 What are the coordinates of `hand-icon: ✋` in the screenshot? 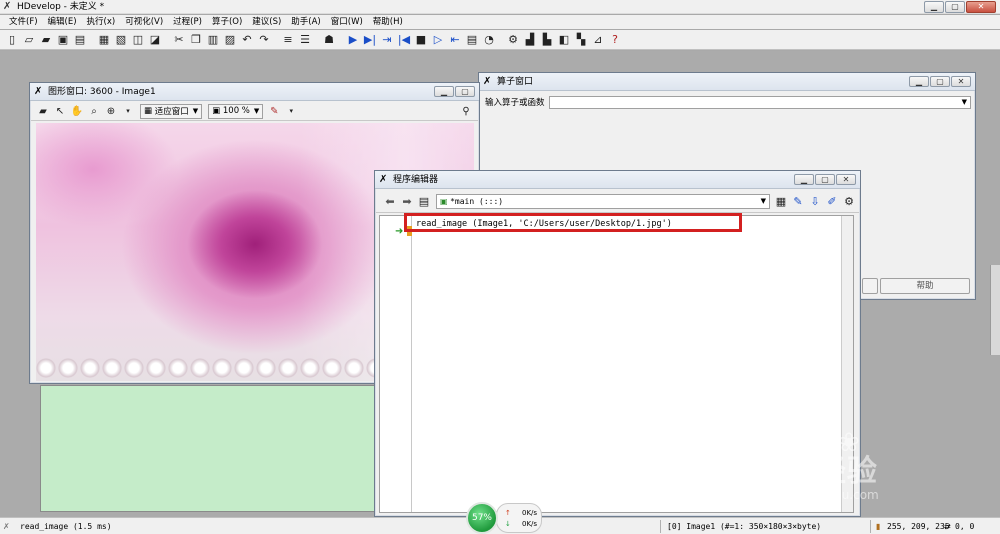 It's located at (77, 111).